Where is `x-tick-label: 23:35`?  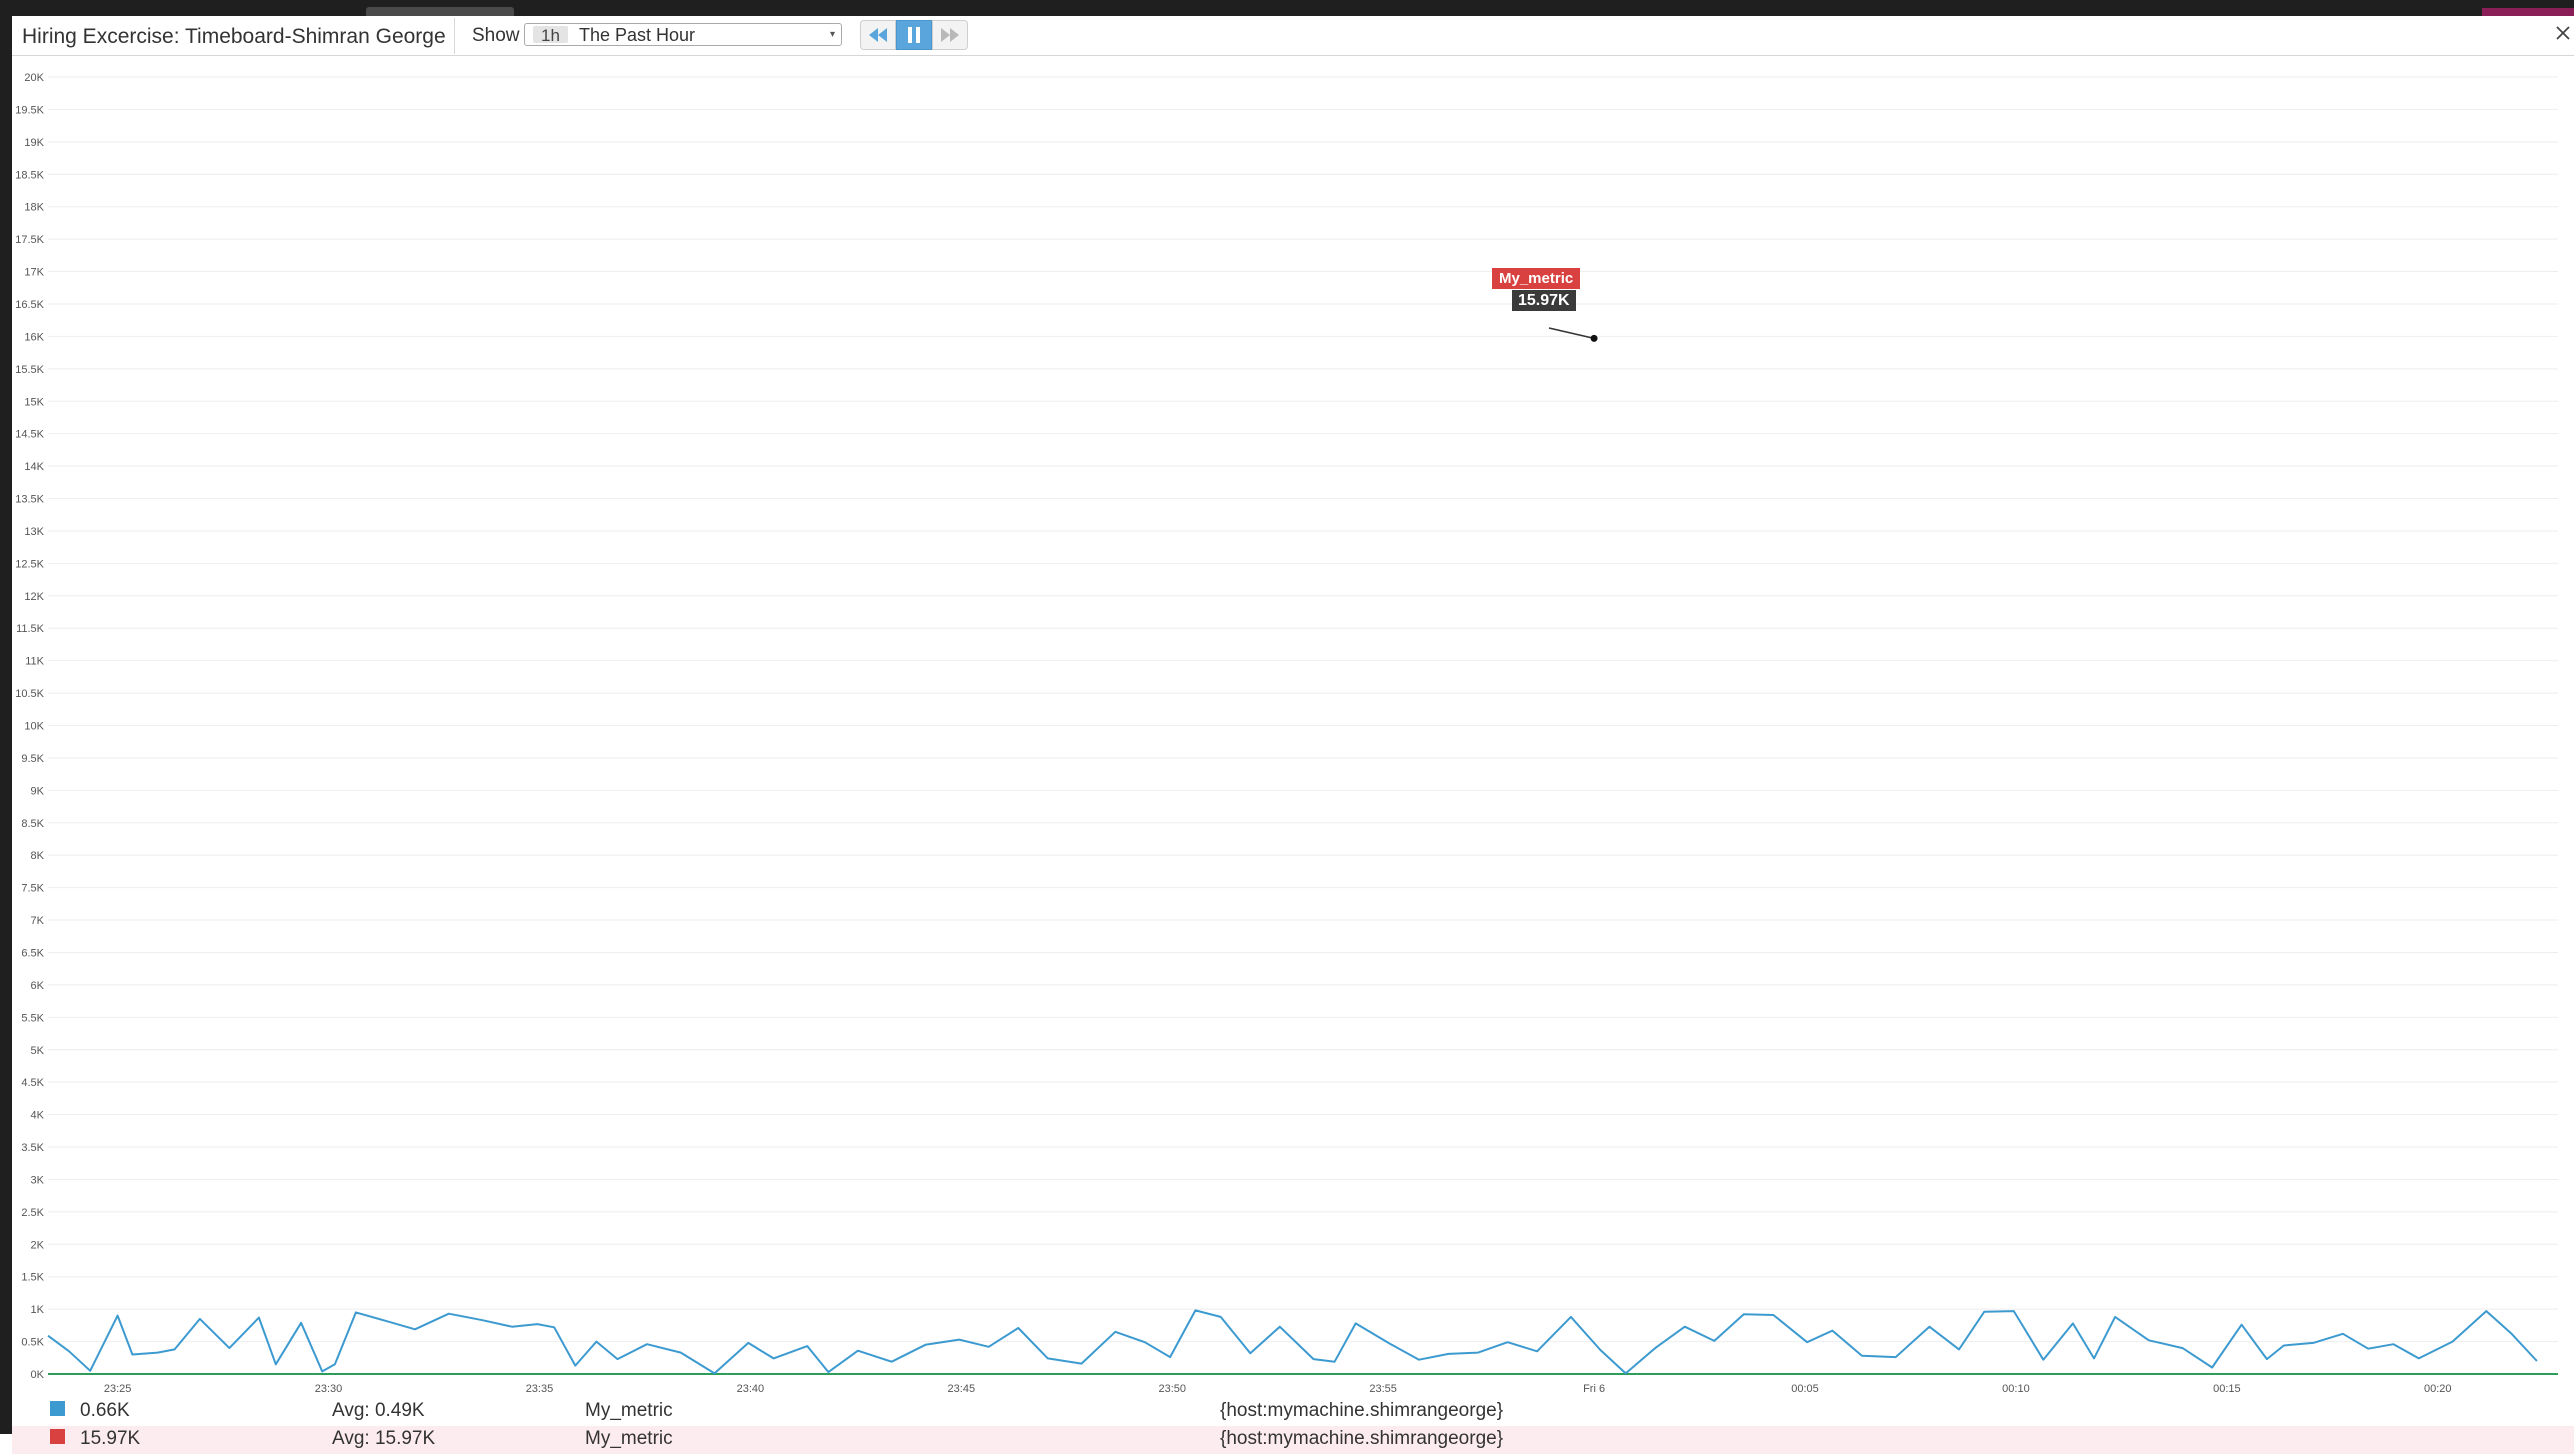 x-tick-label: 23:35 is located at coordinates (540, 1388).